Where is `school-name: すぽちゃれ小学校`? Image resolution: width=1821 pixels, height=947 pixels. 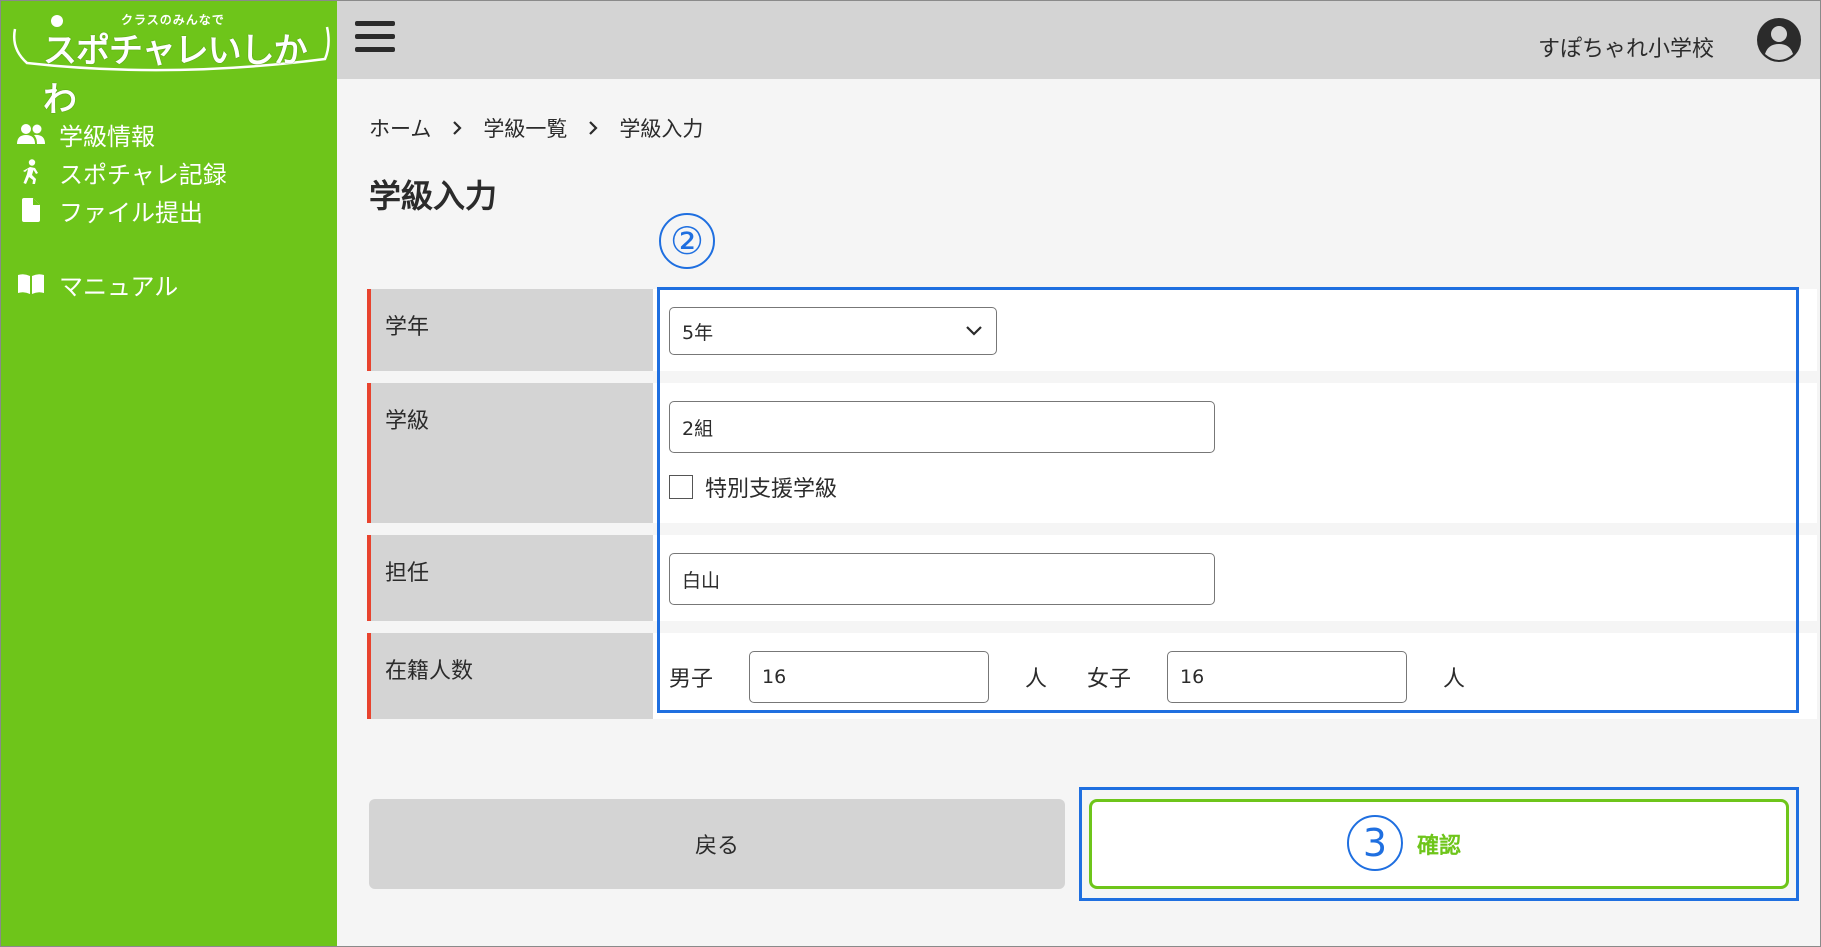
school-name: すぽちゃれ小学校 is located at coordinates (1625, 49).